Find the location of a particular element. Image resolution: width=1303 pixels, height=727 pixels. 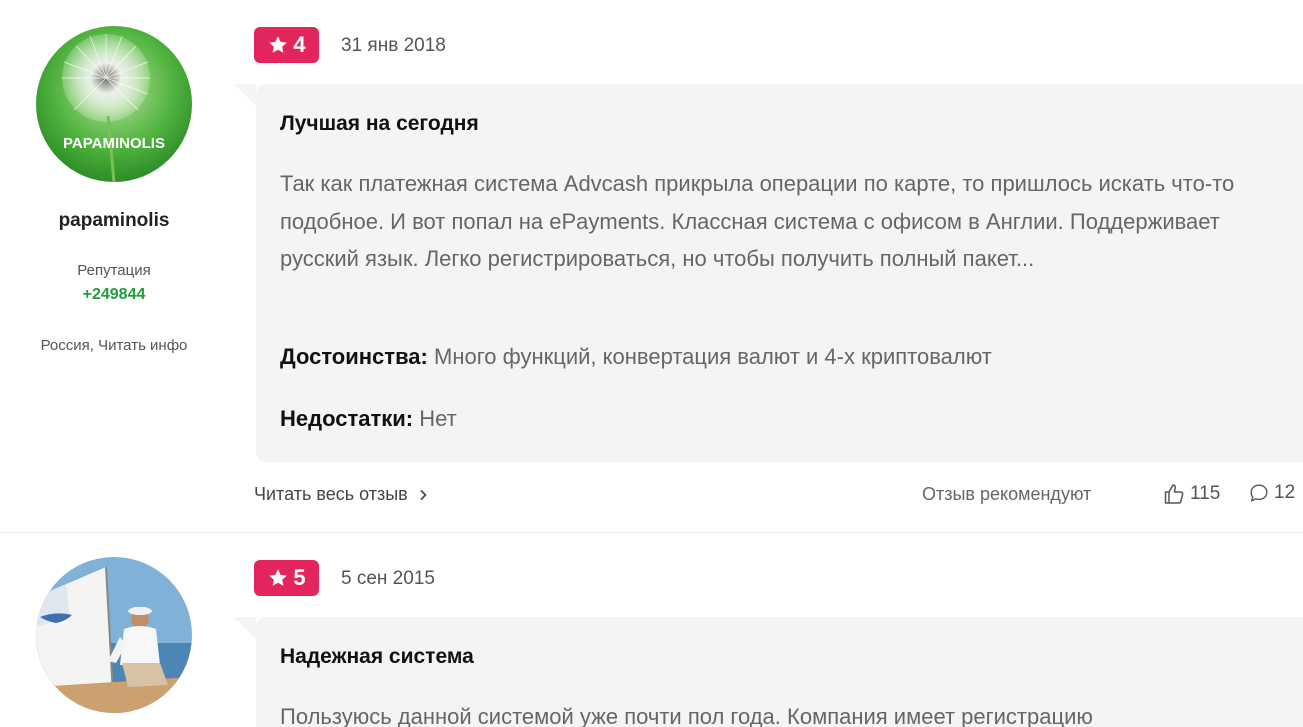

rating-value: 5 is located at coordinates (299, 577).